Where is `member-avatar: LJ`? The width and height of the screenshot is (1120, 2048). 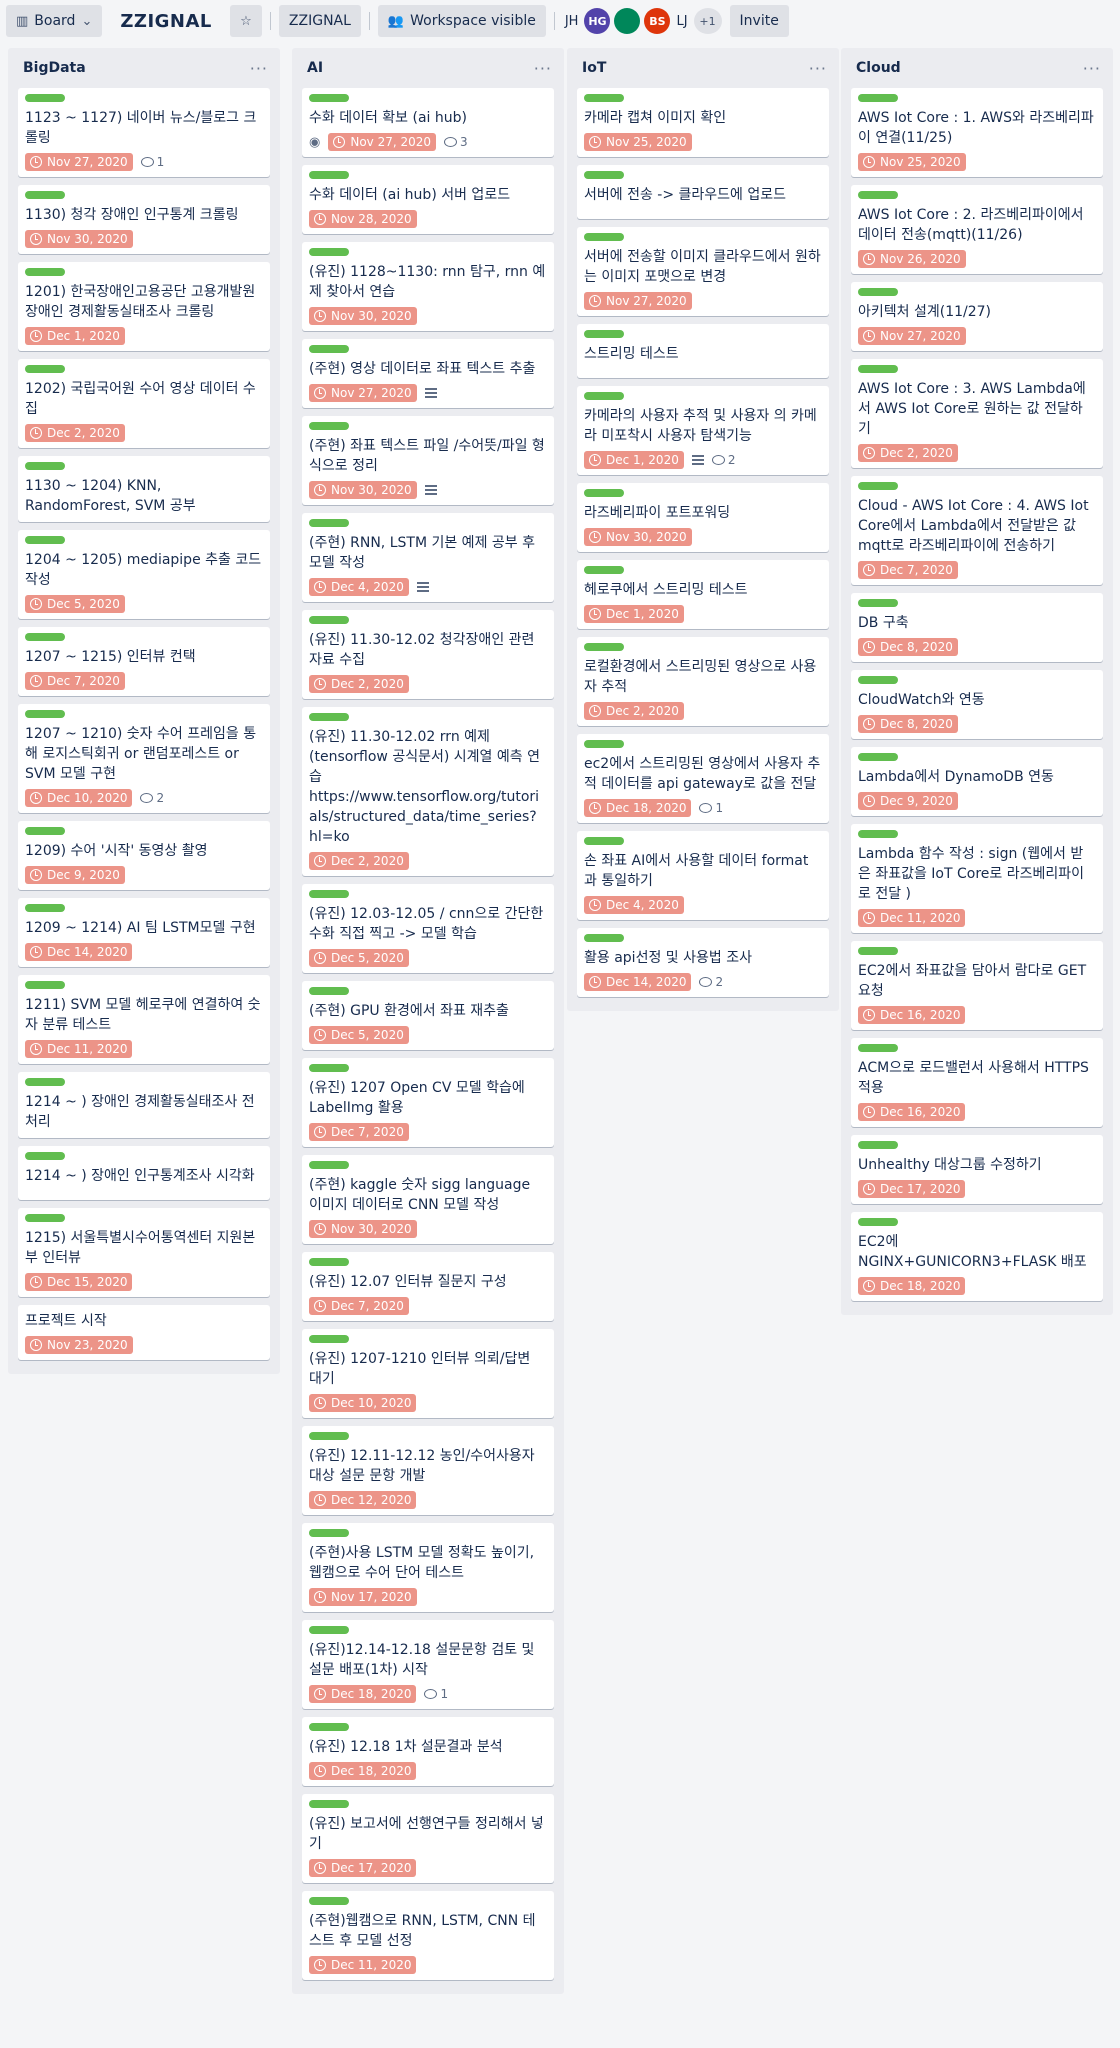 member-avatar: LJ is located at coordinates (681, 21).